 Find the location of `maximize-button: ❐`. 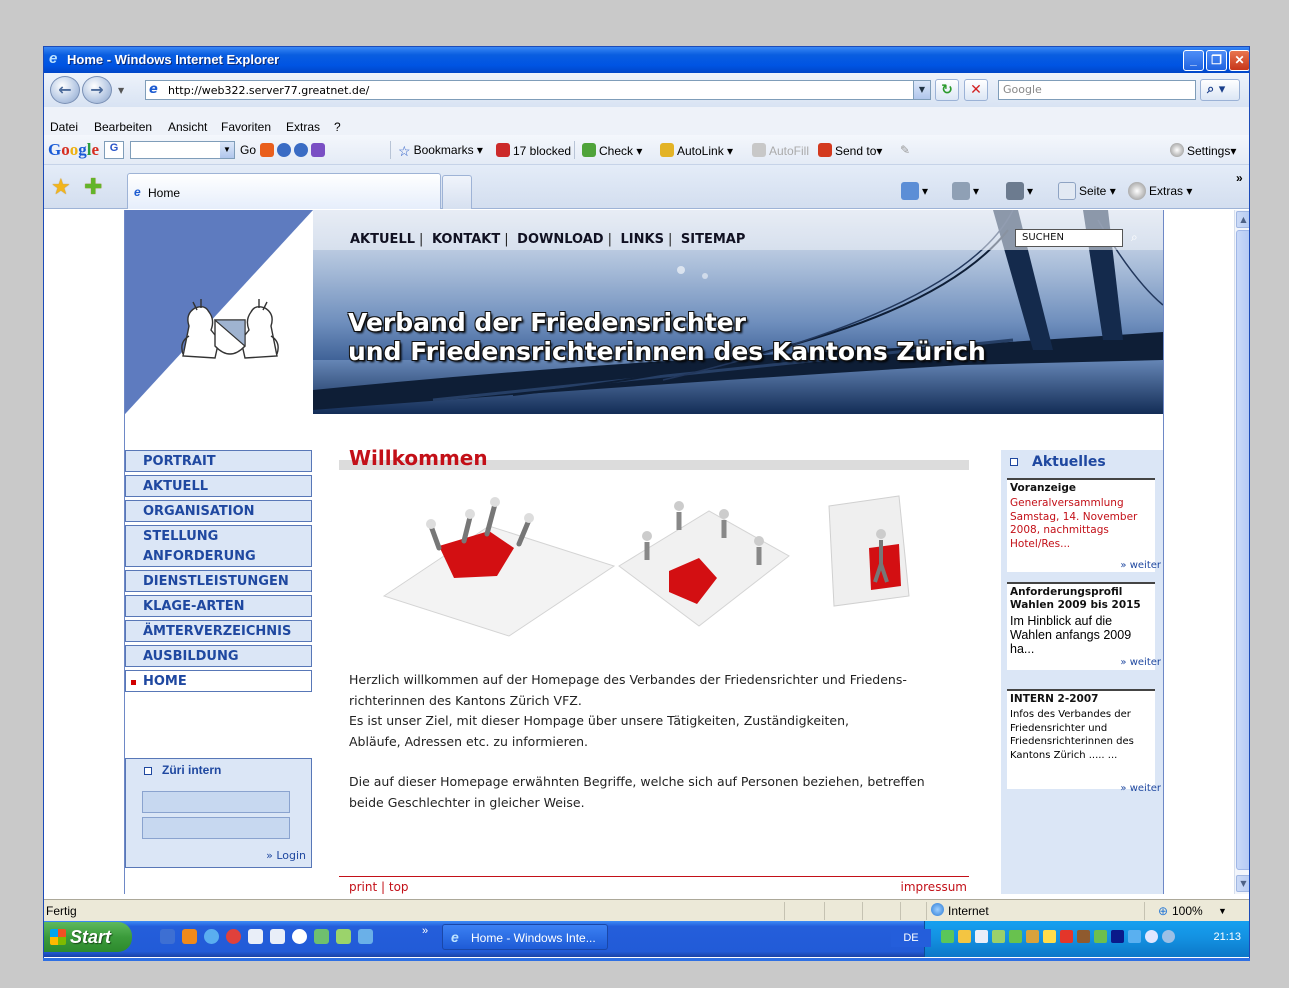

maximize-button: ❐ is located at coordinates (1216, 60).